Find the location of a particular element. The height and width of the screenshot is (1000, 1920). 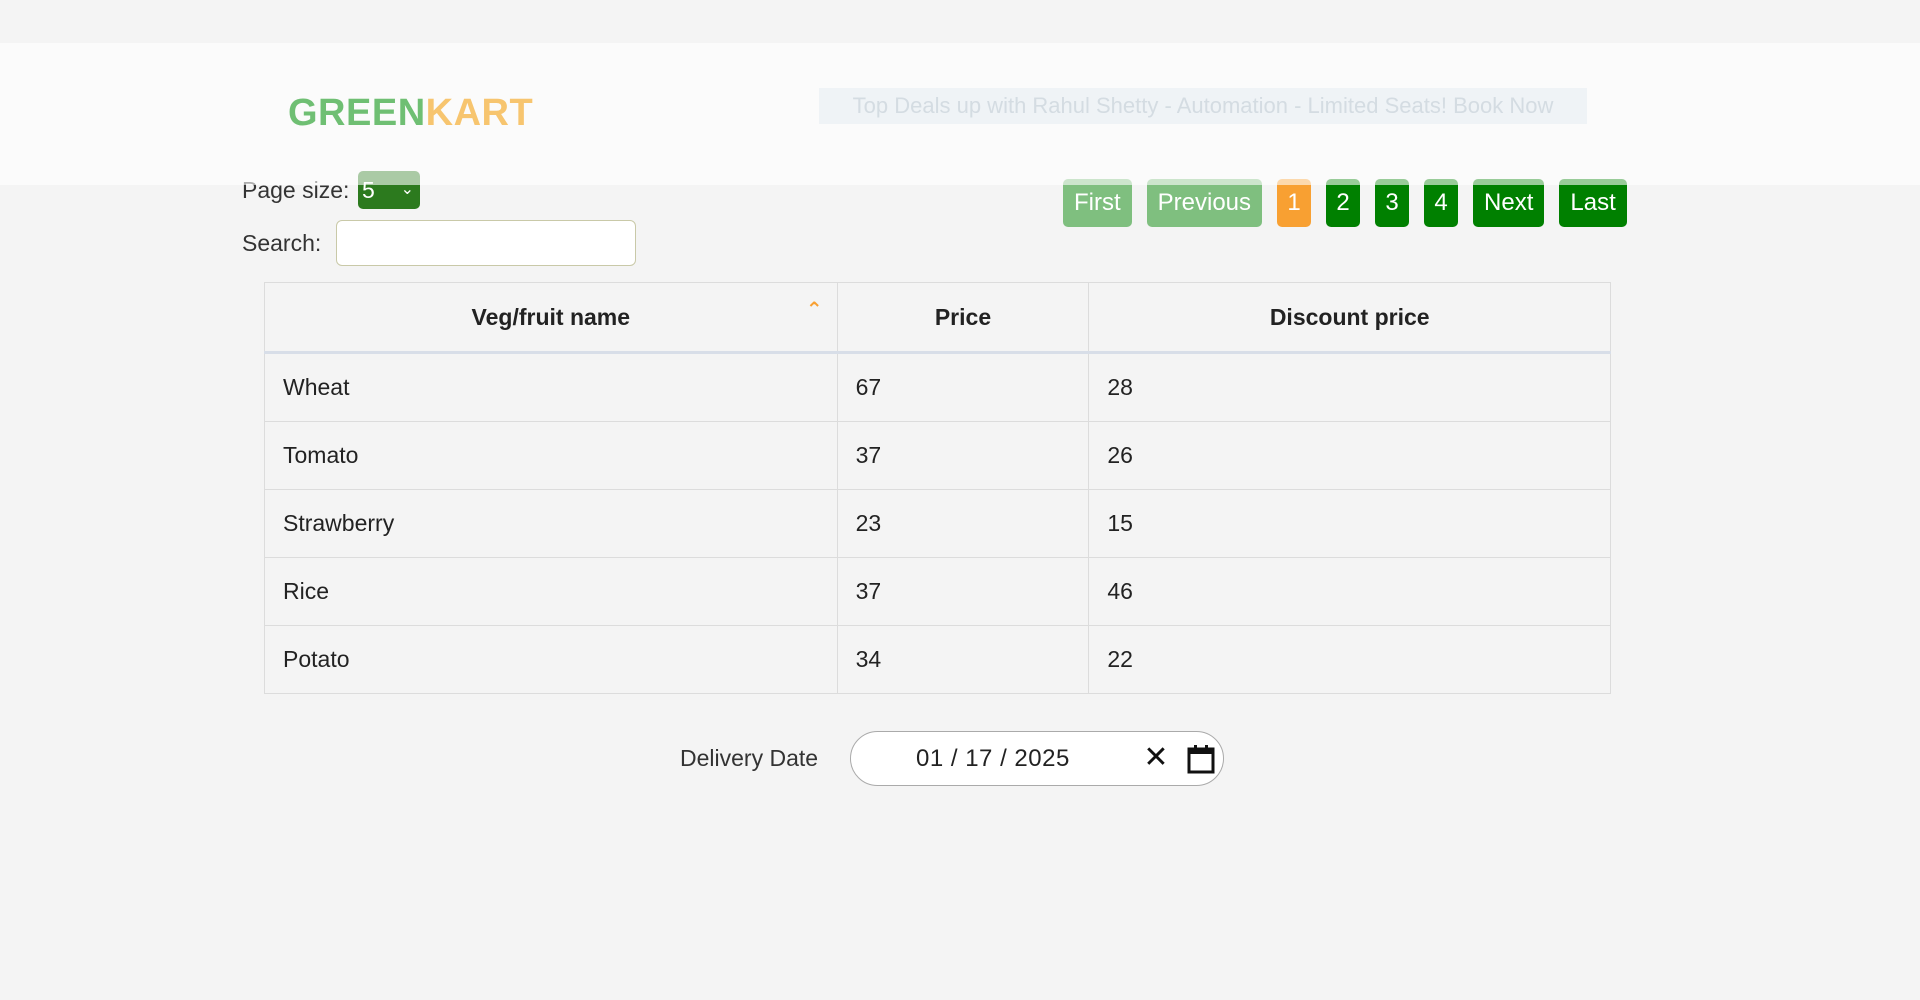

column-header-name: Veg/fruit name ⌃ is located at coordinates (551, 318).